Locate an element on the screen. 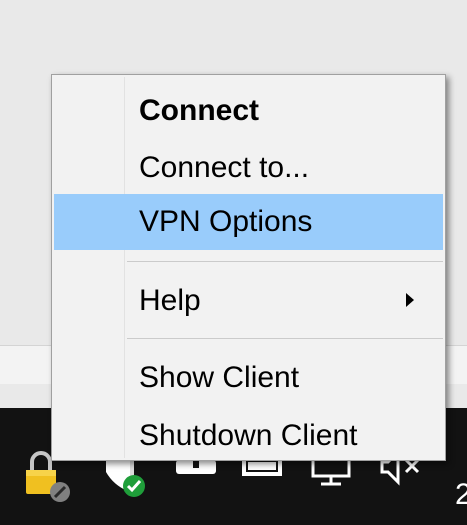 Image resolution: width=467 pixels, height=525 pixels. menu-item-vpn-options: VPN Options is located at coordinates (248, 222).